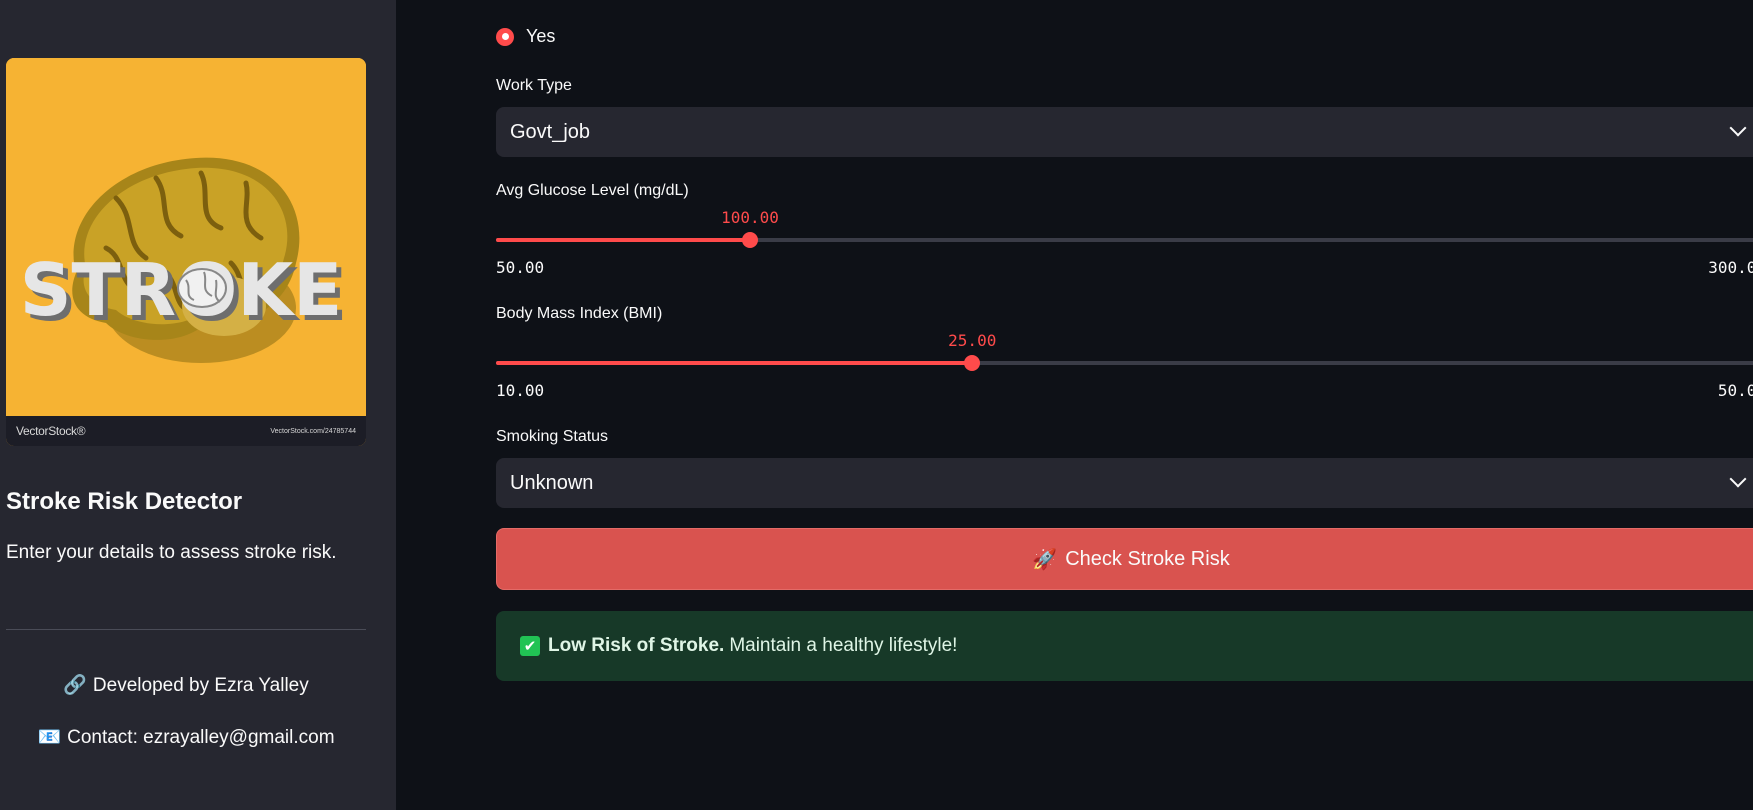  I want to click on contact-info: 📧 Contact: ezrayalley@gmail.com, so click(186, 737).